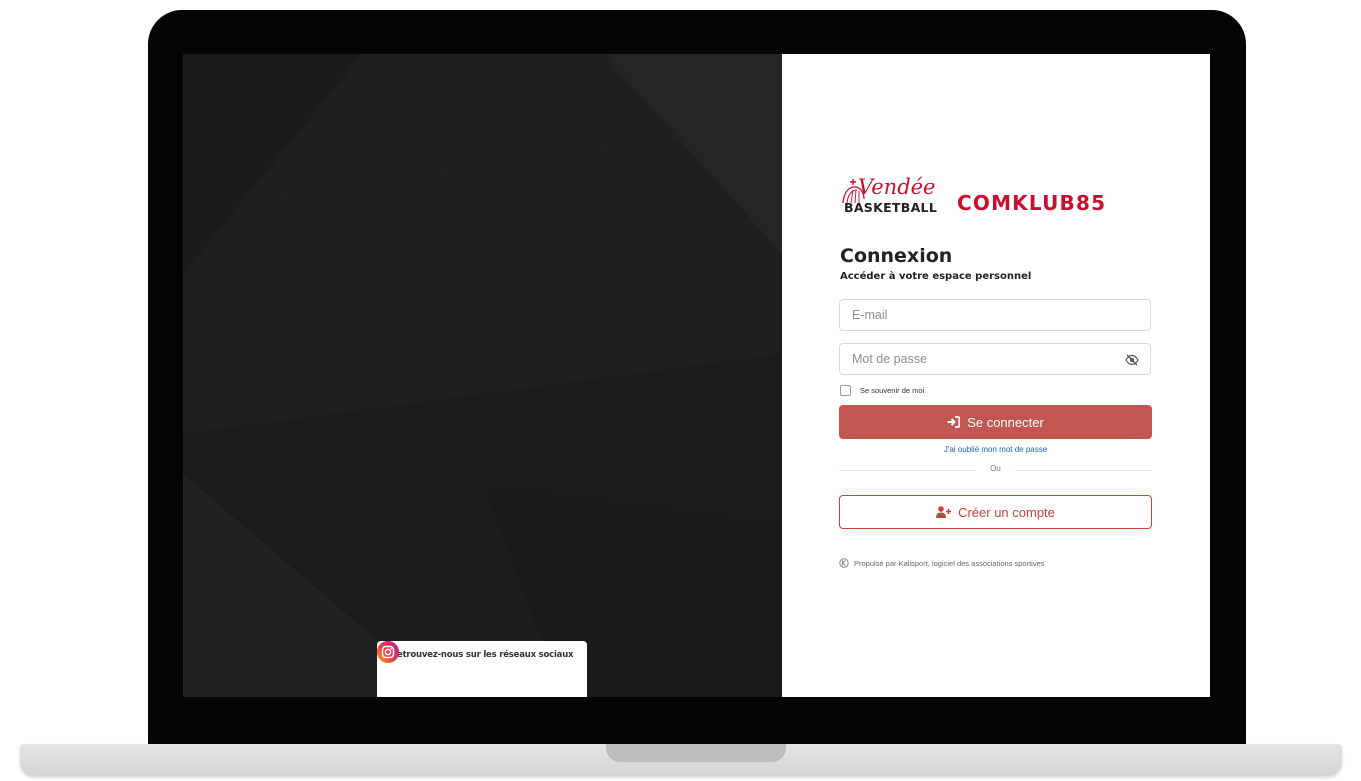 The width and height of the screenshot is (1361, 781). I want to click on remember-checkbox, so click(845, 390).